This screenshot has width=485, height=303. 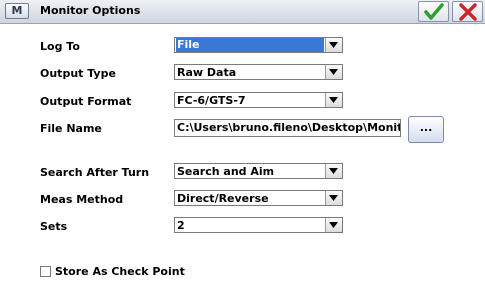 I want to click on search-after-turn-label: Search After Turn, so click(x=95, y=172).